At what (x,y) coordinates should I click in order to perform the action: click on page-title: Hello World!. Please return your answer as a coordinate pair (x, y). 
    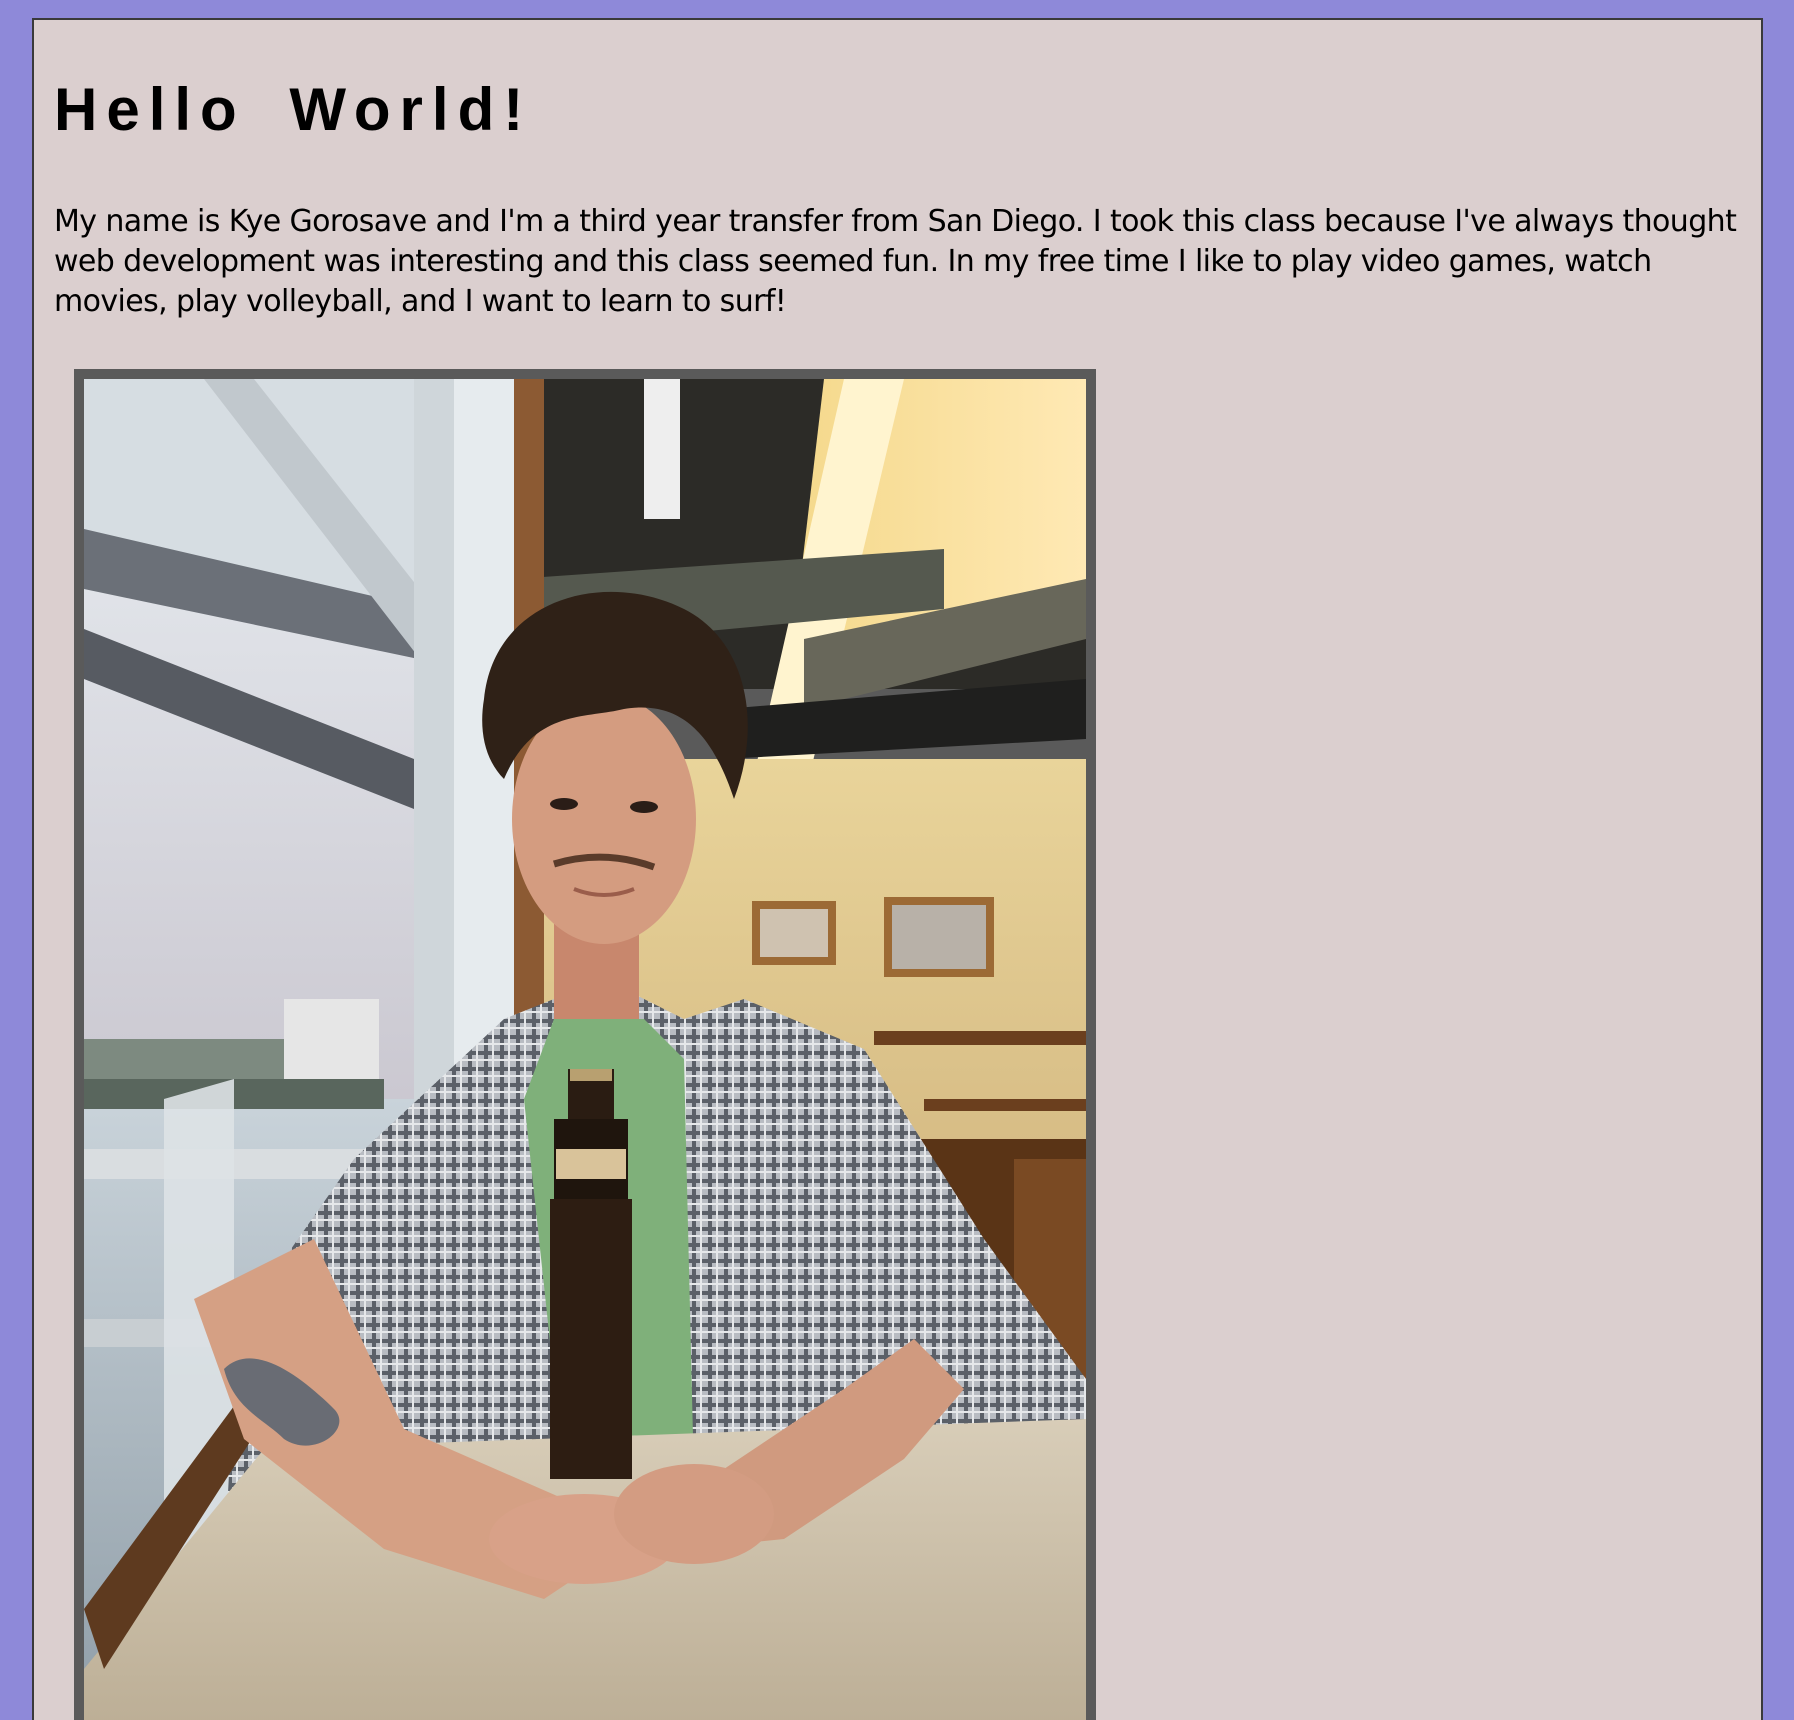
    Looking at the image, I should click on (293, 109).